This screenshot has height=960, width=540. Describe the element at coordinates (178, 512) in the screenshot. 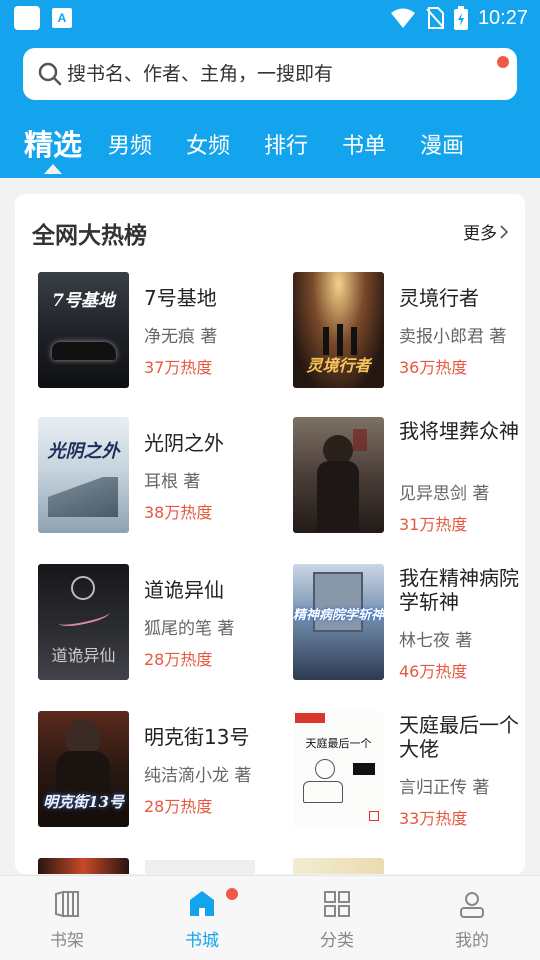

I see `book-heat: 38万热度` at that location.